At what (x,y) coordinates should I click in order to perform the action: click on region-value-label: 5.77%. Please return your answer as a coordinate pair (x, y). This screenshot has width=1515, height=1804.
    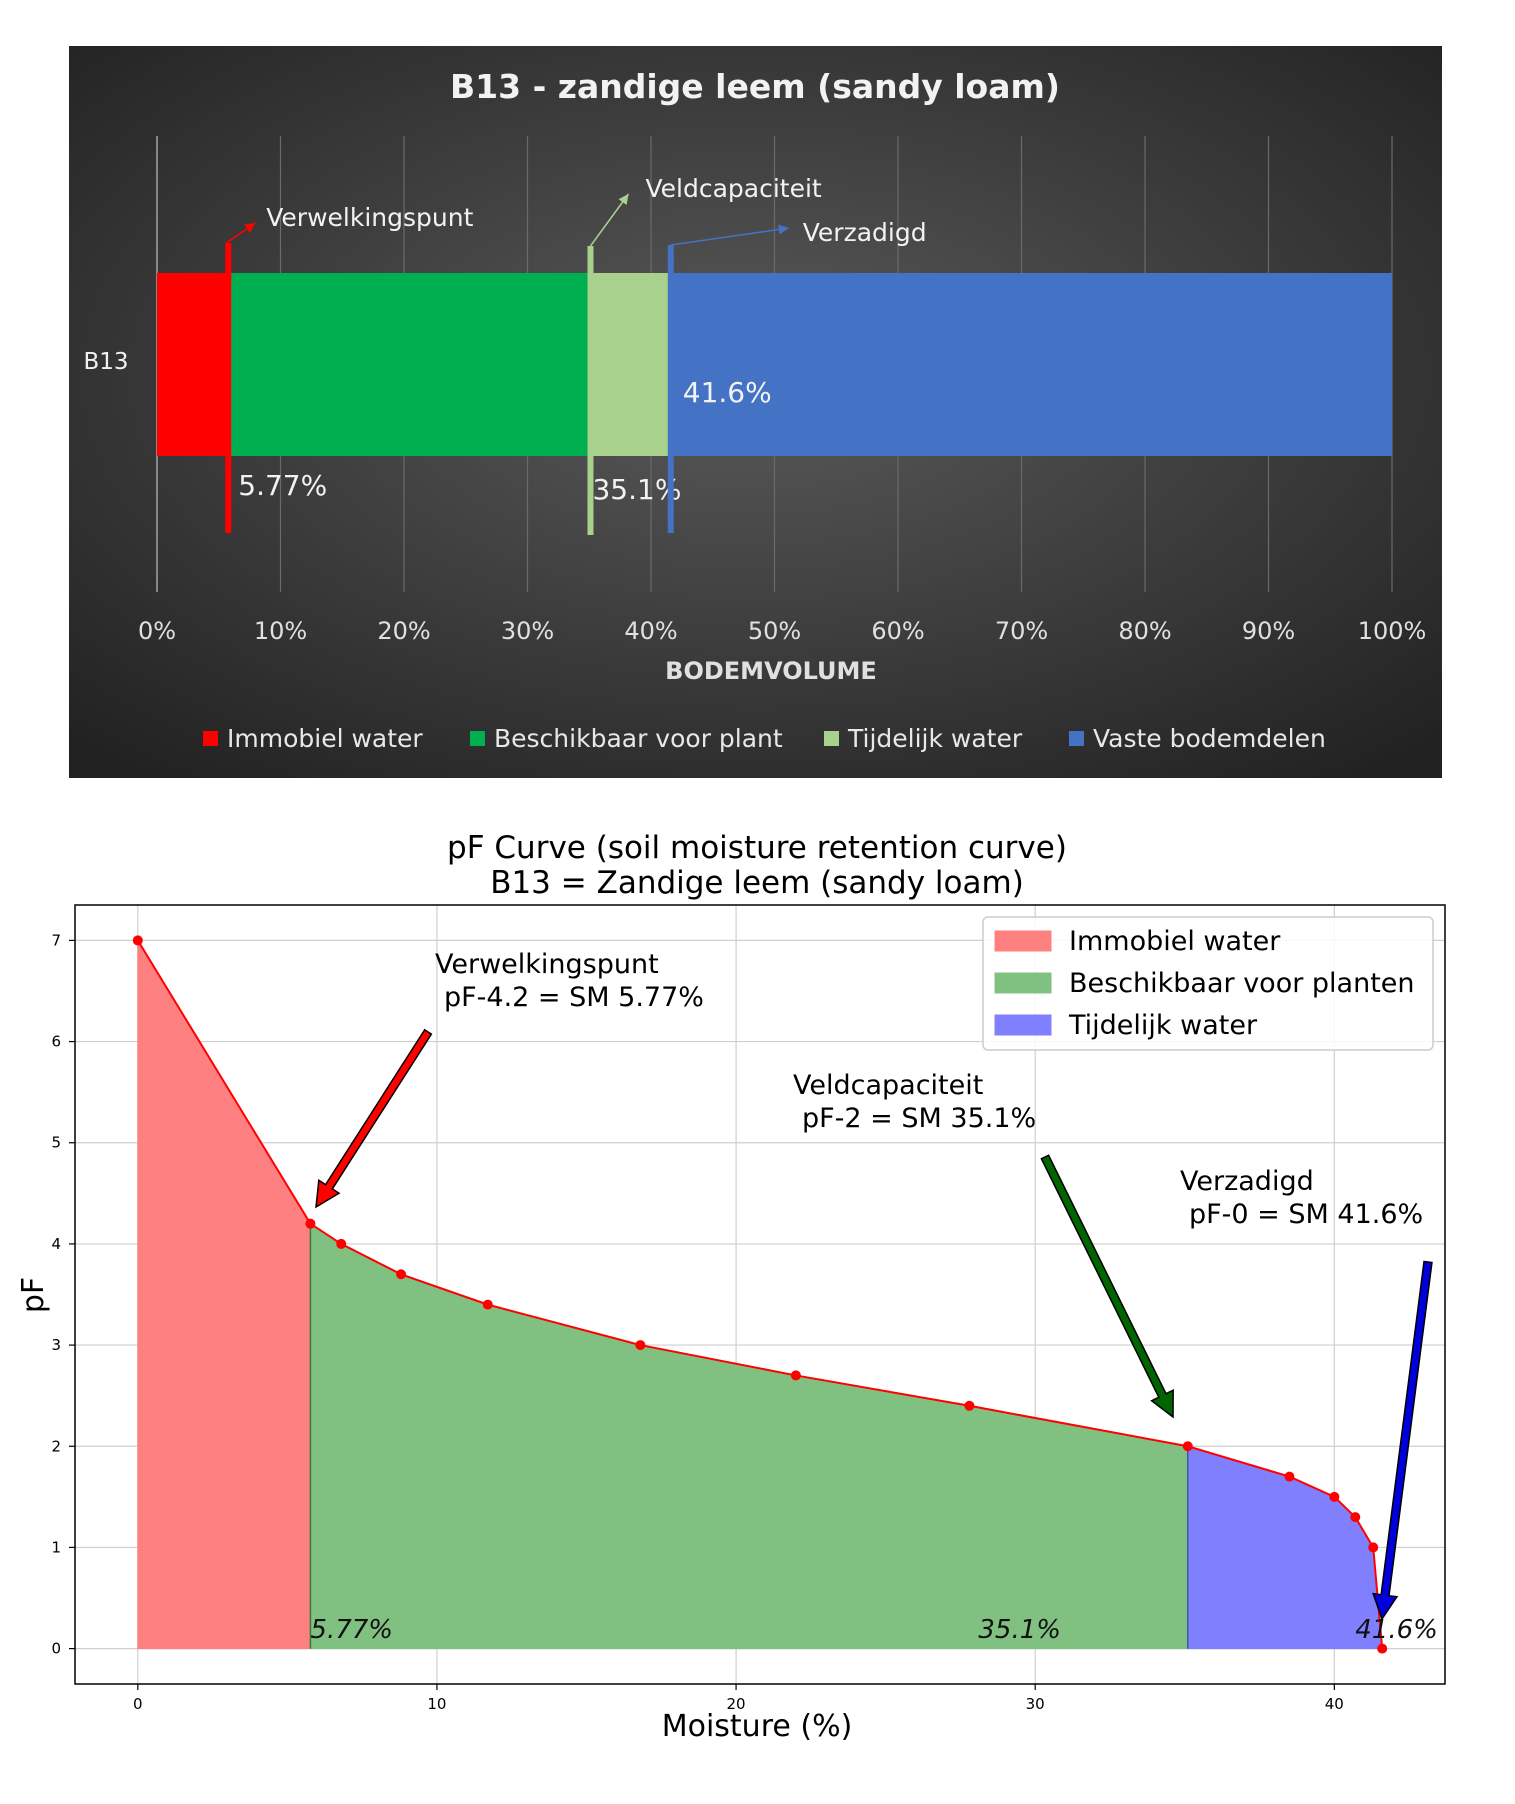
    Looking at the image, I should click on (351, 1630).